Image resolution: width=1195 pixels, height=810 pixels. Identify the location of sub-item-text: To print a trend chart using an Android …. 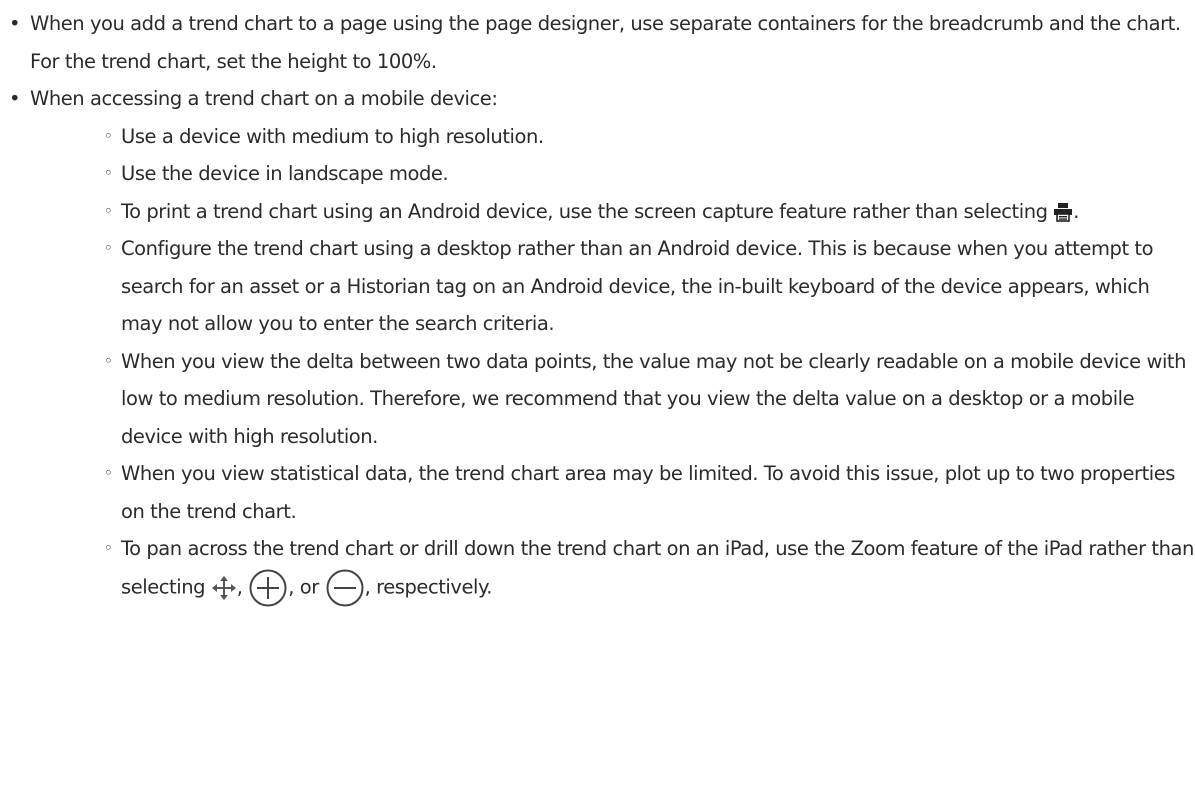
(587, 211).